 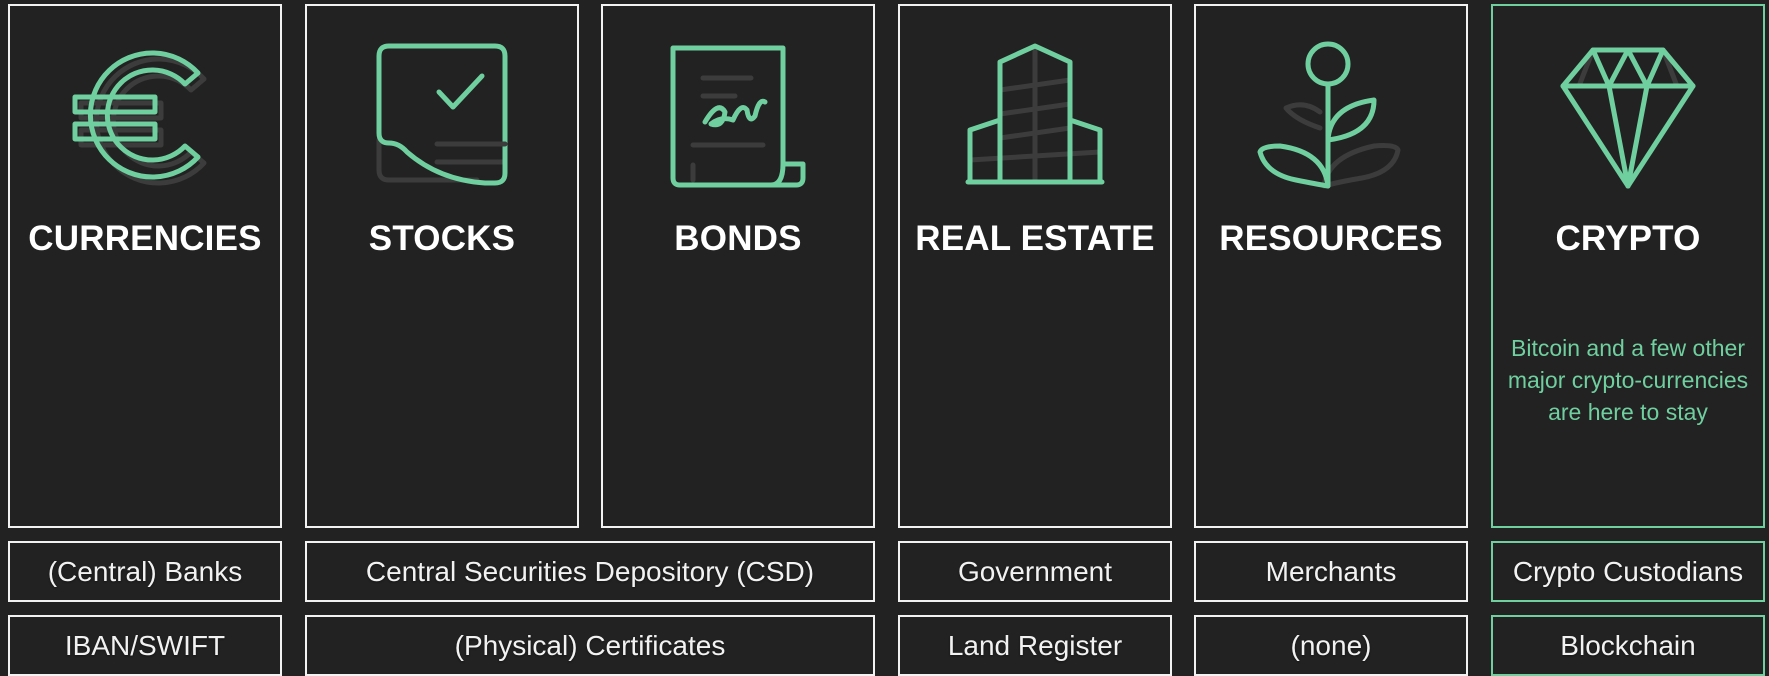 I want to click on card-resources: RESOURCES, so click(x=1331, y=266).